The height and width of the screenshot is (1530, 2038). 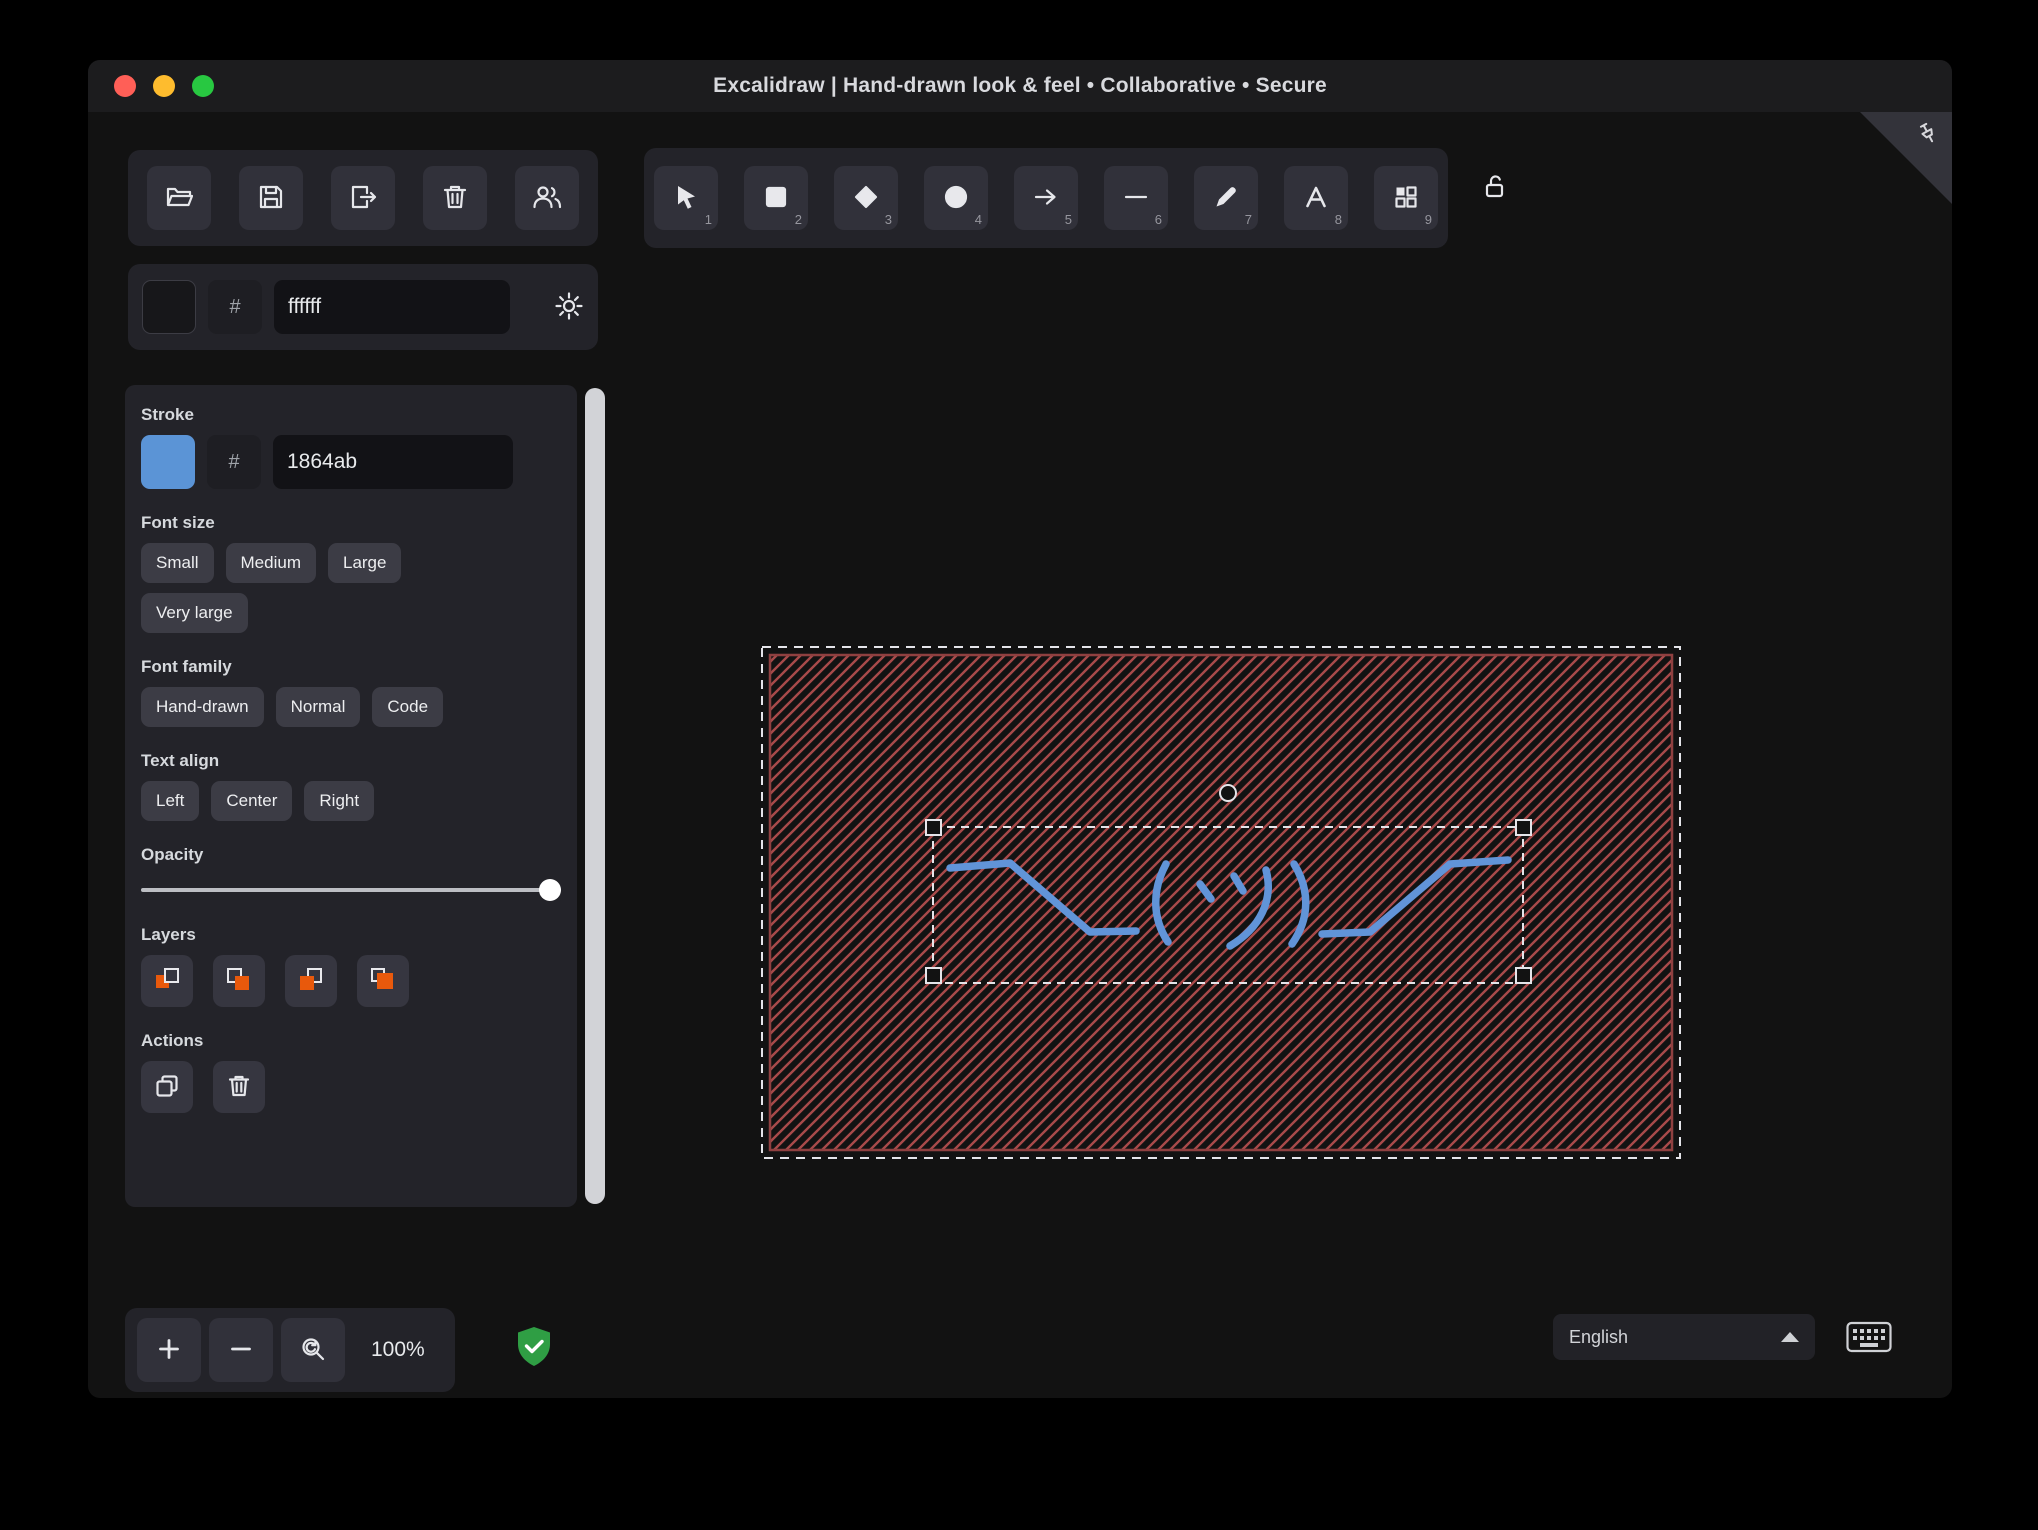 What do you see at coordinates (393, 462) in the screenshot?
I see `stroke-hex-input` at bounding box center [393, 462].